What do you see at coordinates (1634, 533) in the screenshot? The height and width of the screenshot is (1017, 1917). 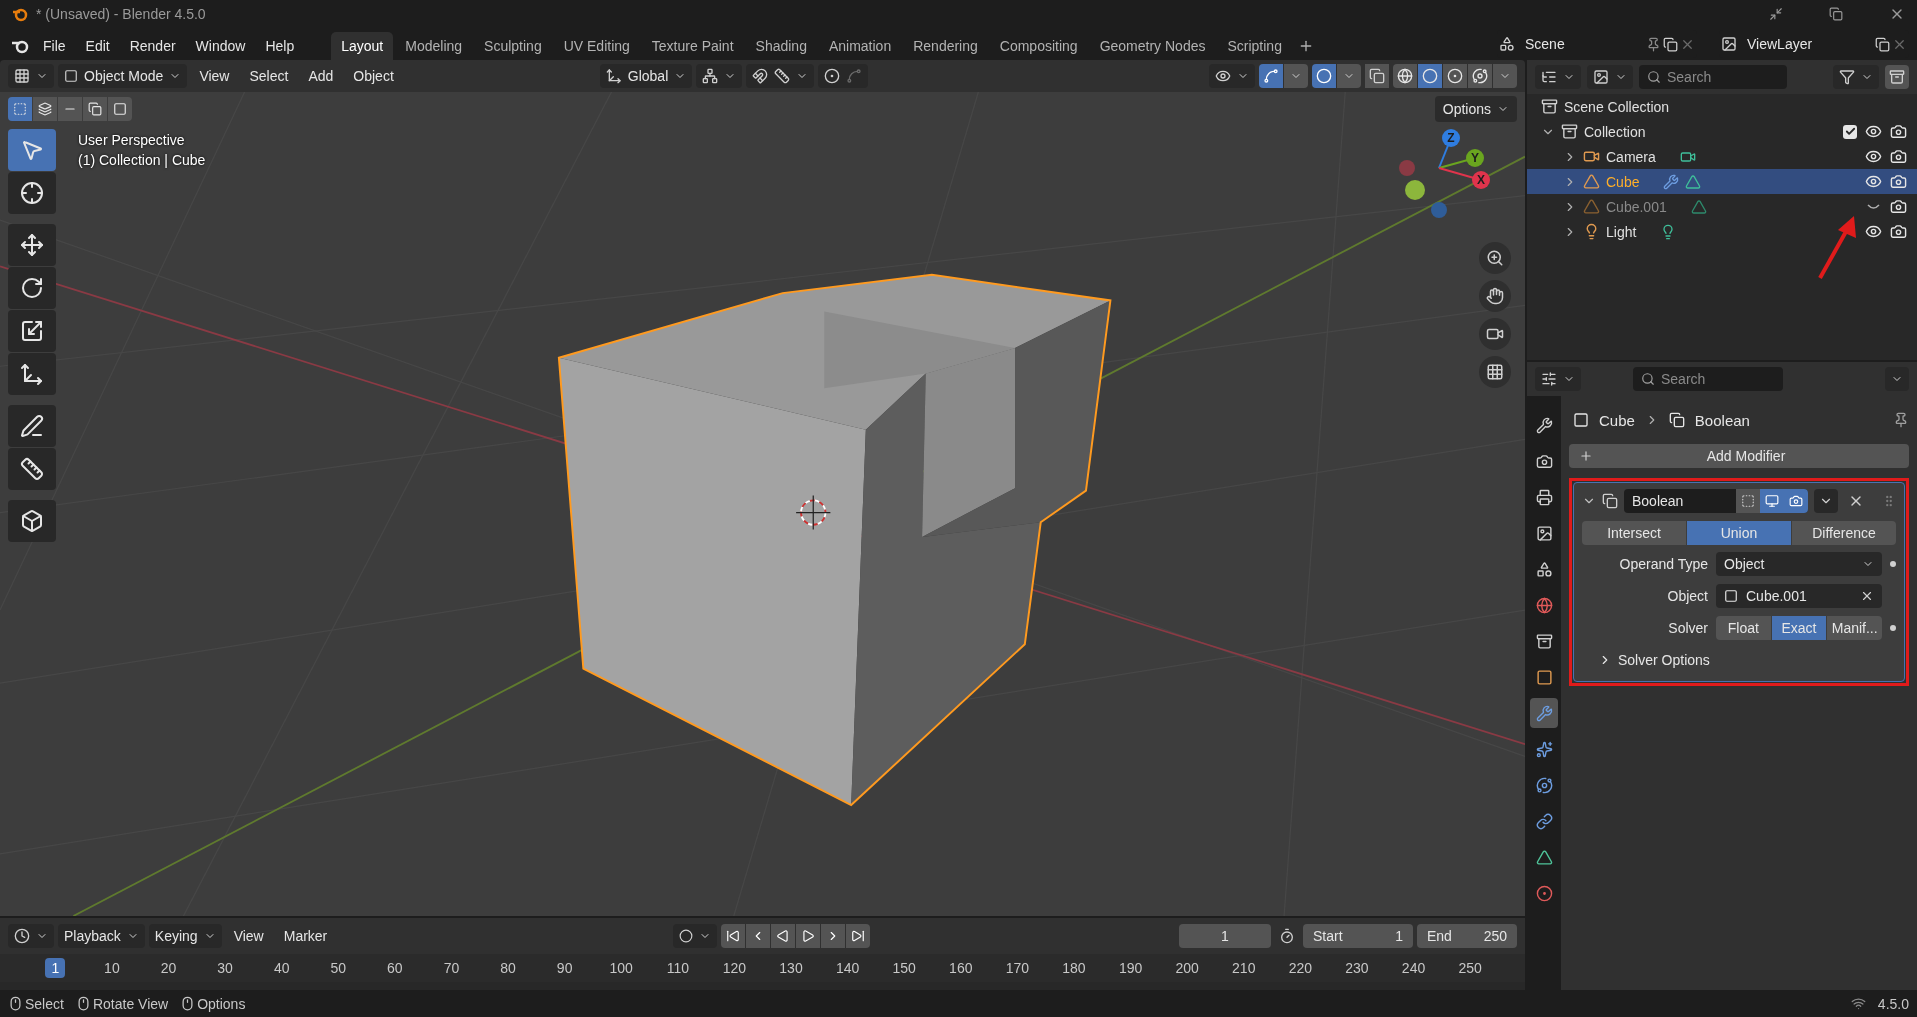 I see `operation-option: Intersect` at bounding box center [1634, 533].